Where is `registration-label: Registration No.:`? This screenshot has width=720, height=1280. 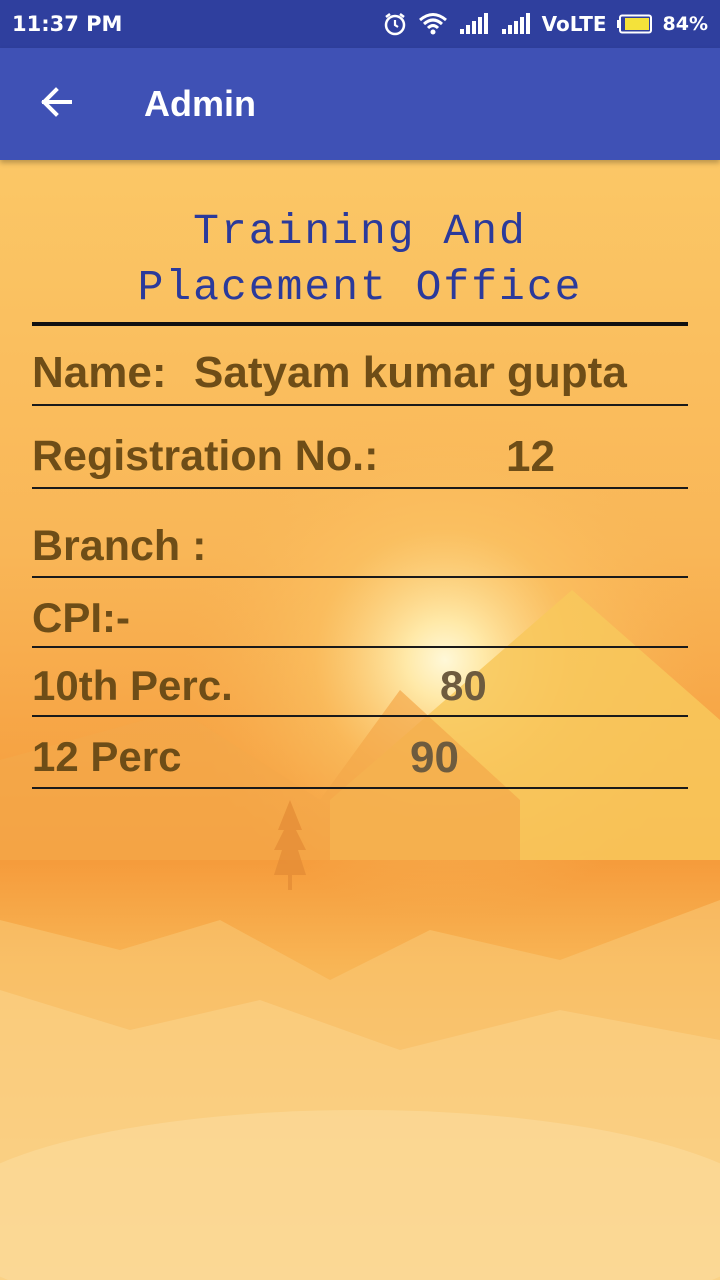 registration-label: Registration No.: is located at coordinates (205, 456).